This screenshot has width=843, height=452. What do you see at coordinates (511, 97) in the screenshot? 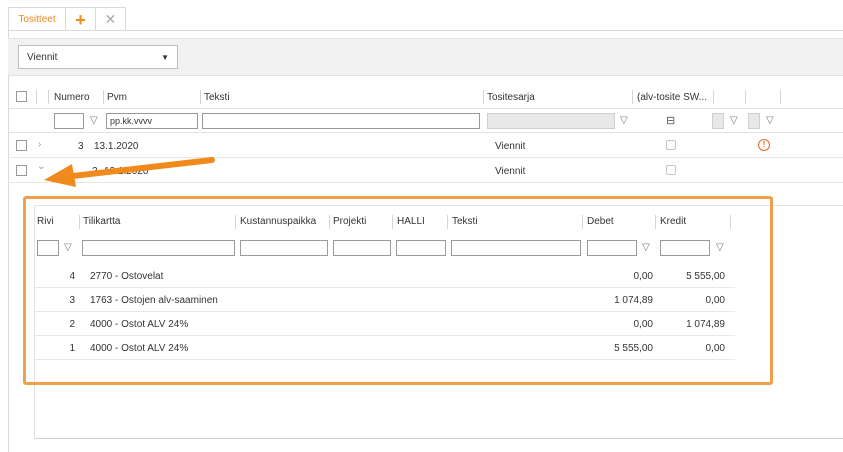
I see `column-header-tositesarja: Tositesarja` at bounding box center [511, 97].